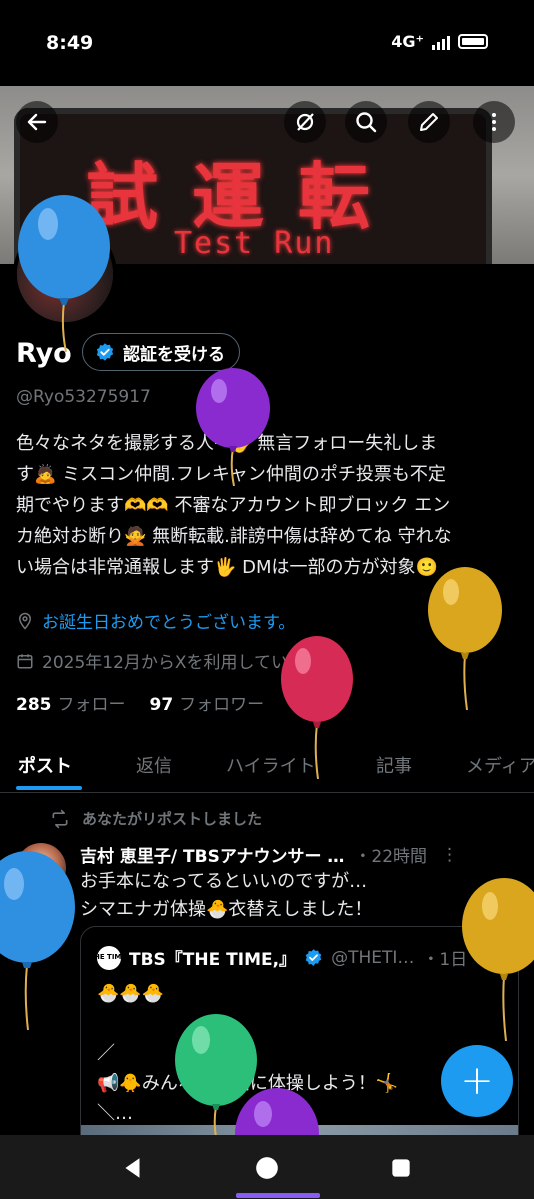 The width and height of the screenshot is (534, 1199). What do you see at coordinates (168, 620) in the screenshot?
I see `birthday-text: お誕生日おめでとうございます。` at bounding box center [168, 620].